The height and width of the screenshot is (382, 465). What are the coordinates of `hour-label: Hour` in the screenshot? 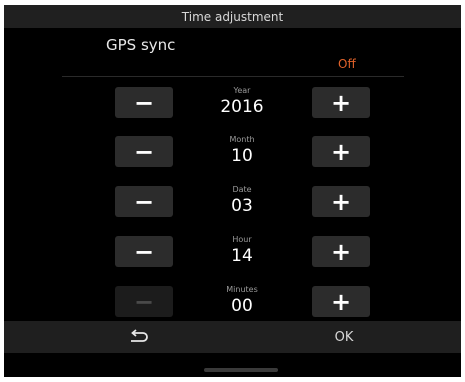 It's located at (242, 239).